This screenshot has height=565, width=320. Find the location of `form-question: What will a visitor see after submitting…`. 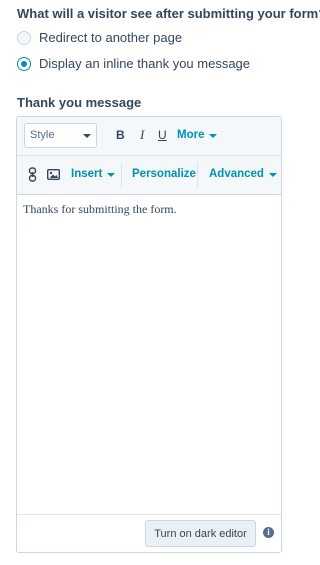

form-question: What will a visitor see after submitting… is located at coordinates (168, 13).